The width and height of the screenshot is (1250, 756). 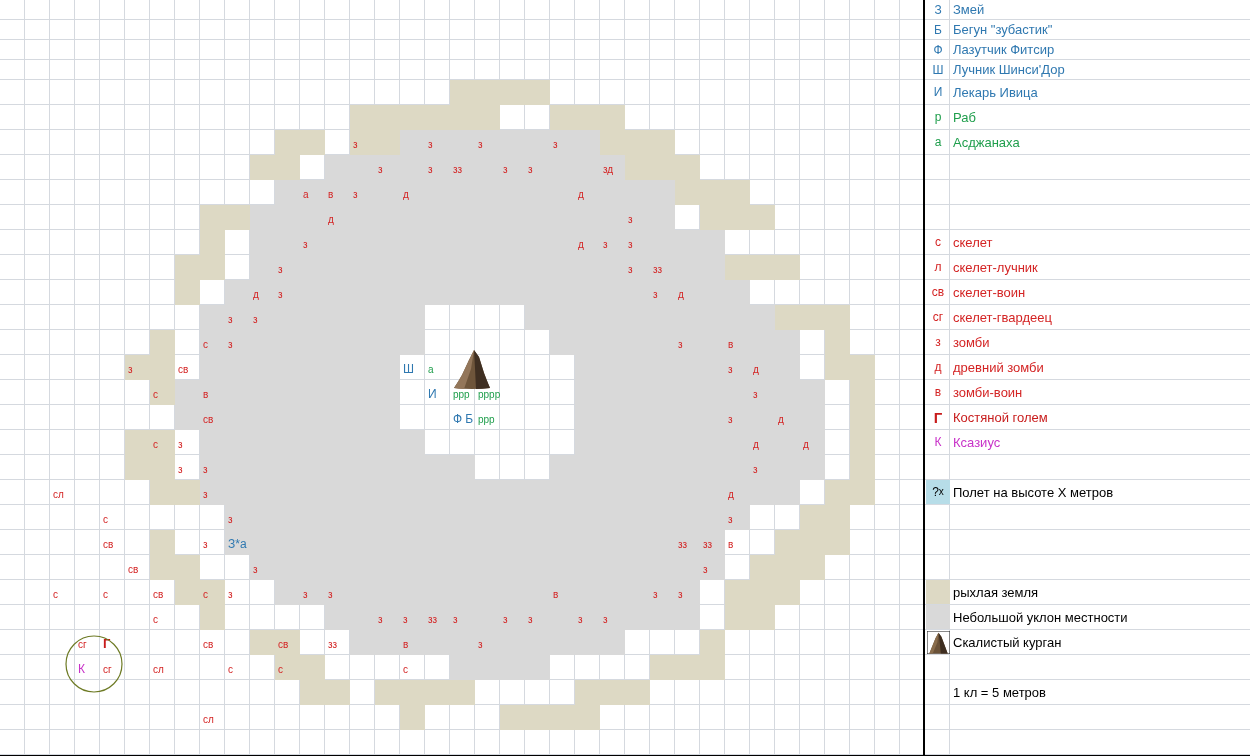 What do you see at coordinates (469, 419) in the screenshot?
I see `unit-marker: Б` at bounding box center [469, 419].